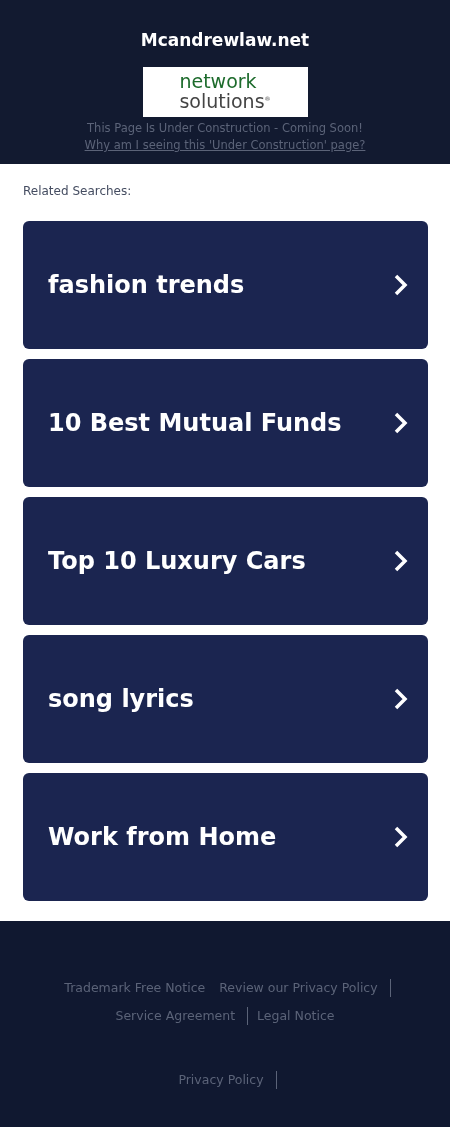  What do you see at coordinates (178, 1016) in the screenshot?
I see `footer-link: Service Agreement` at bounding box center [178, 1016].